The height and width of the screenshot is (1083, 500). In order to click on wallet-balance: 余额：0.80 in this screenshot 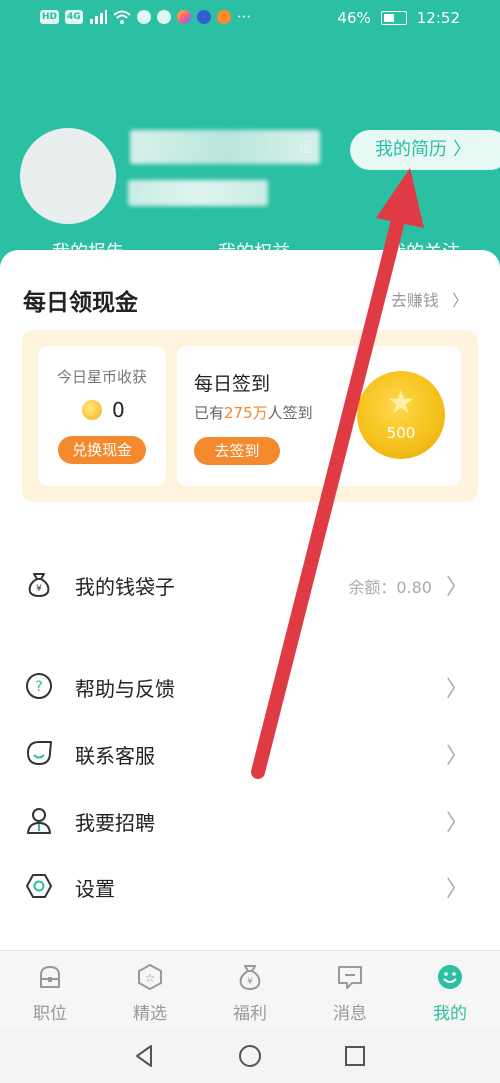, I will do `click(390, 587)`.